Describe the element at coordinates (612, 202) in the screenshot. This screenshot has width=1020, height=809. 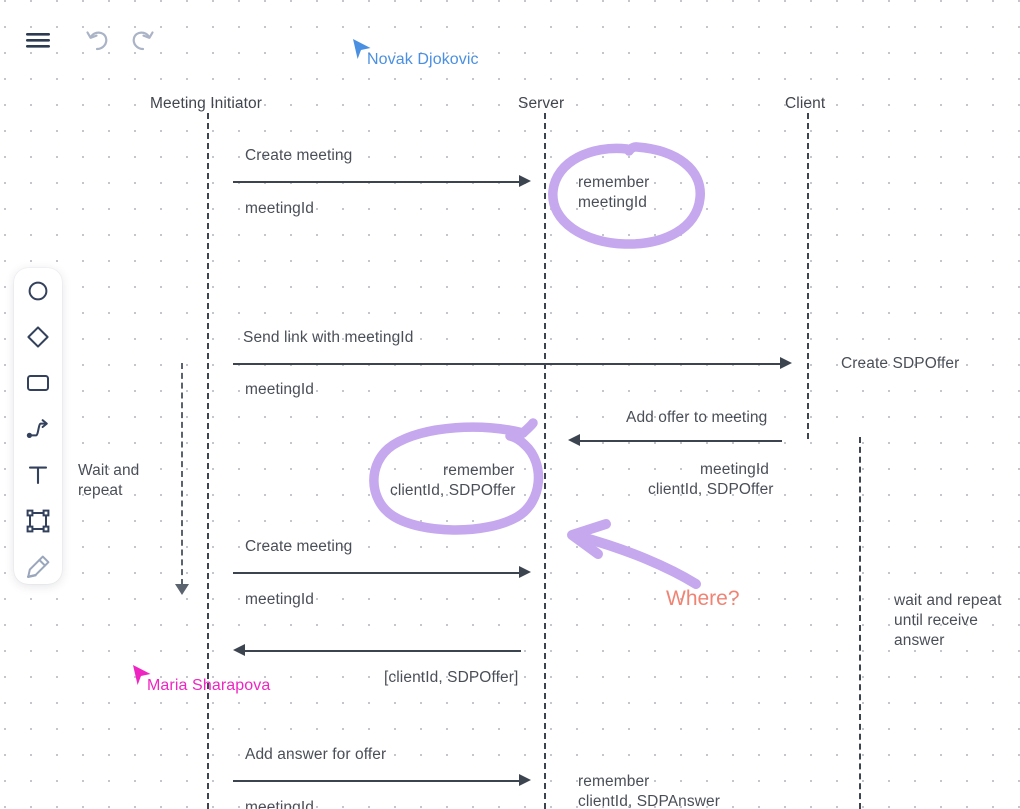
I see `ink-ellipse-1-text-line2: meetingId` at that location.